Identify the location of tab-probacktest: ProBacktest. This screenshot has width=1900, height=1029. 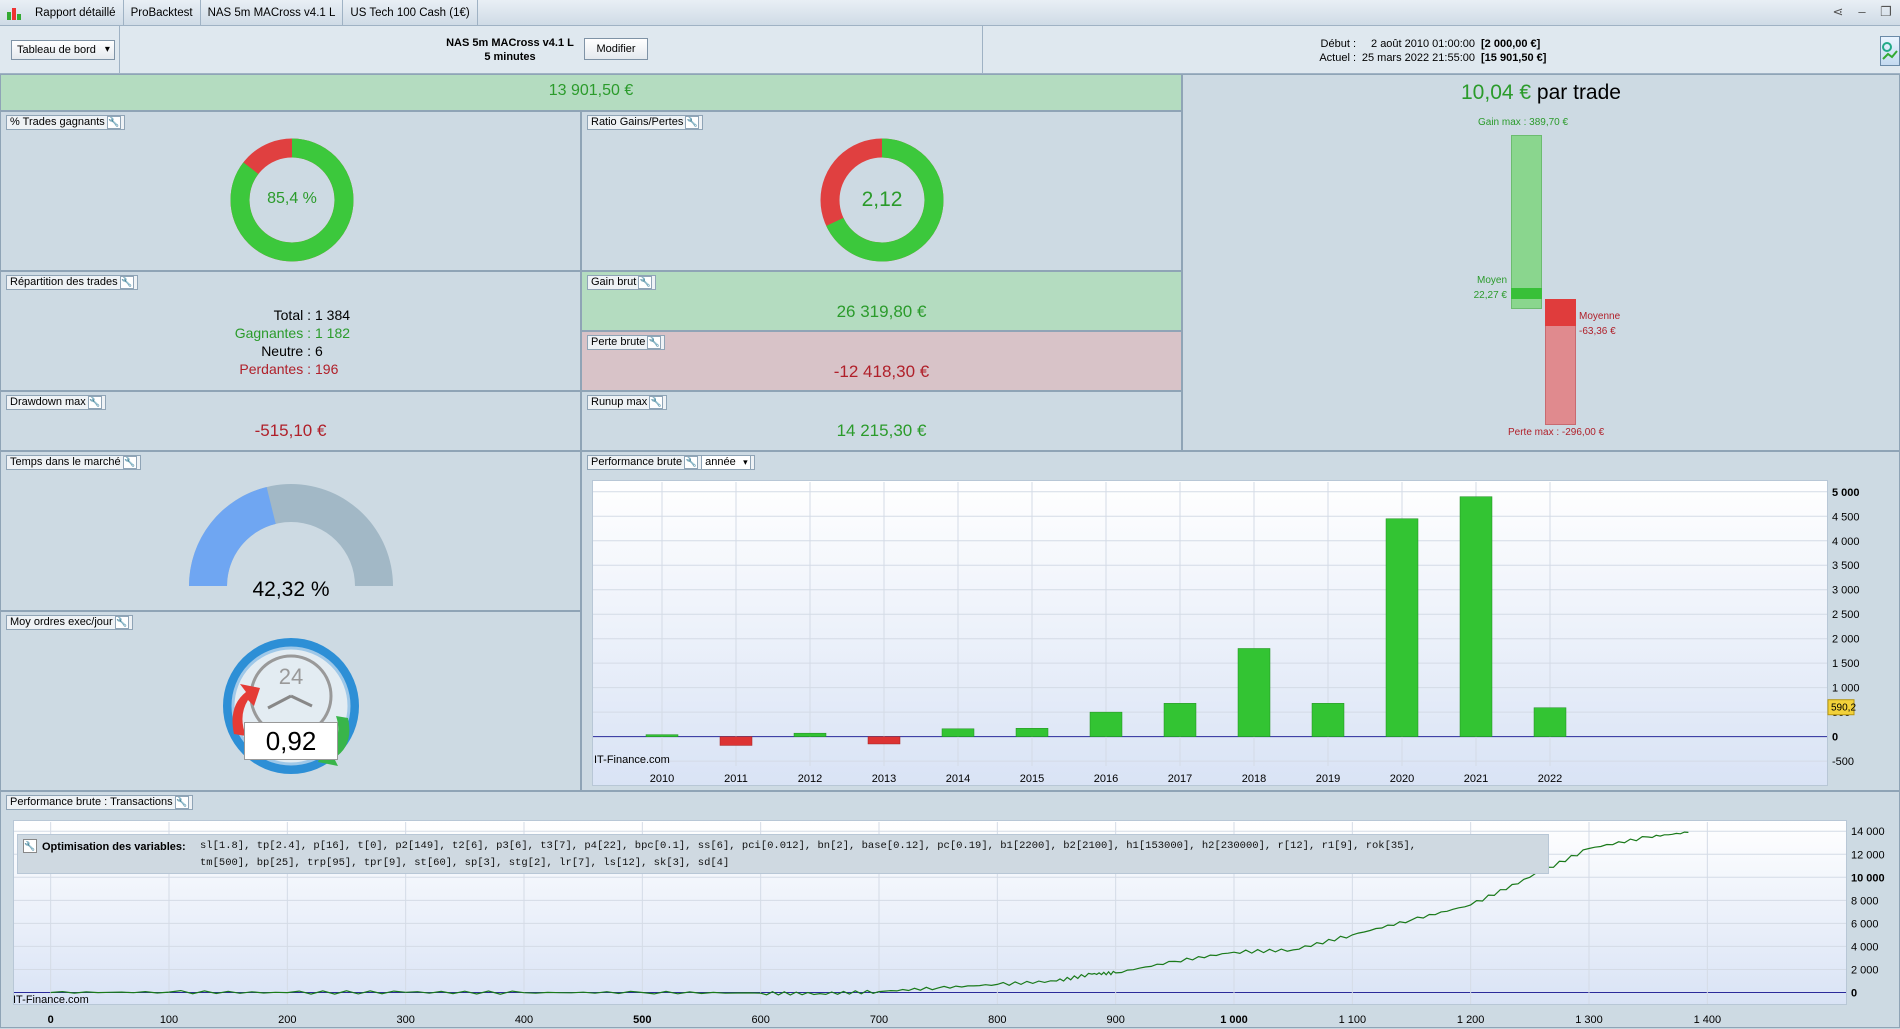
(162, 13).